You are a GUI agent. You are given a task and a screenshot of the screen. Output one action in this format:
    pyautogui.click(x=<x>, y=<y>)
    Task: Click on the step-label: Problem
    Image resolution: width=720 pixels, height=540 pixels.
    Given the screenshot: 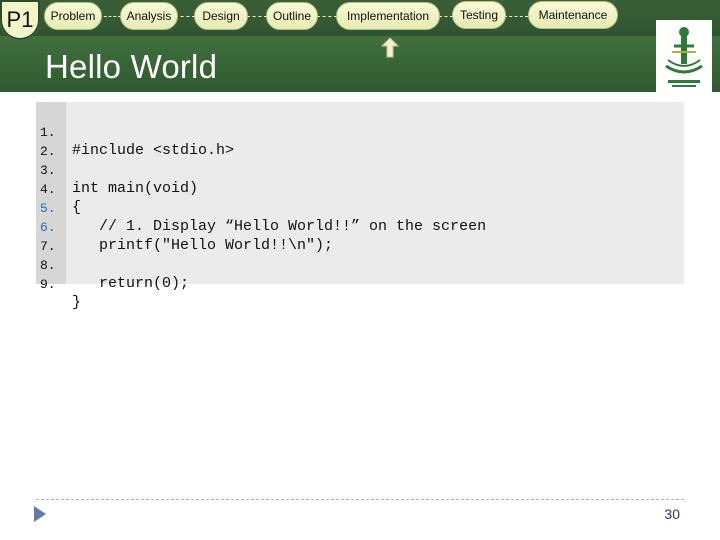 What is the action you would take?
    pyautogui.click(x=73, y=16)
    